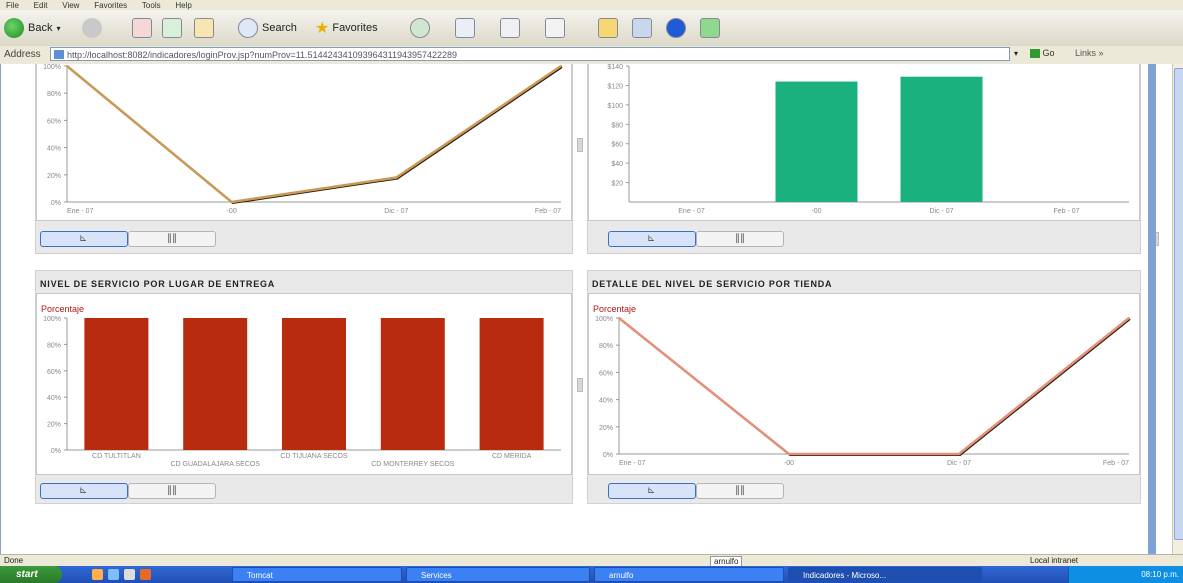 The image size is (1183, 583). I want to click on menu-edit: Edit, so click(41, 6).